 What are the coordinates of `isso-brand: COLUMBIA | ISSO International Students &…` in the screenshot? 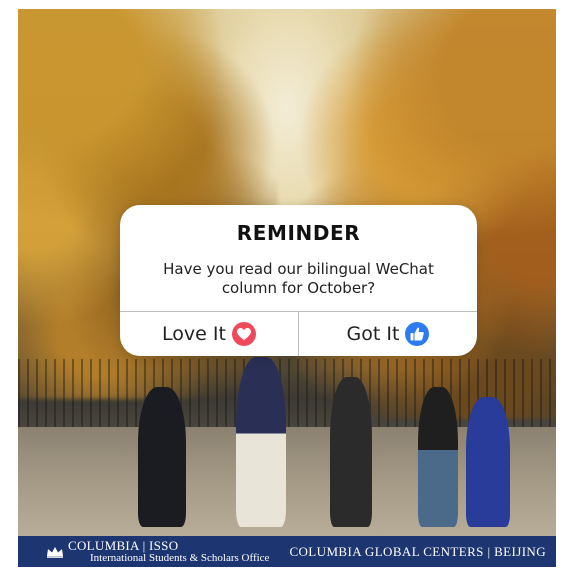 It's located at (157, 551).